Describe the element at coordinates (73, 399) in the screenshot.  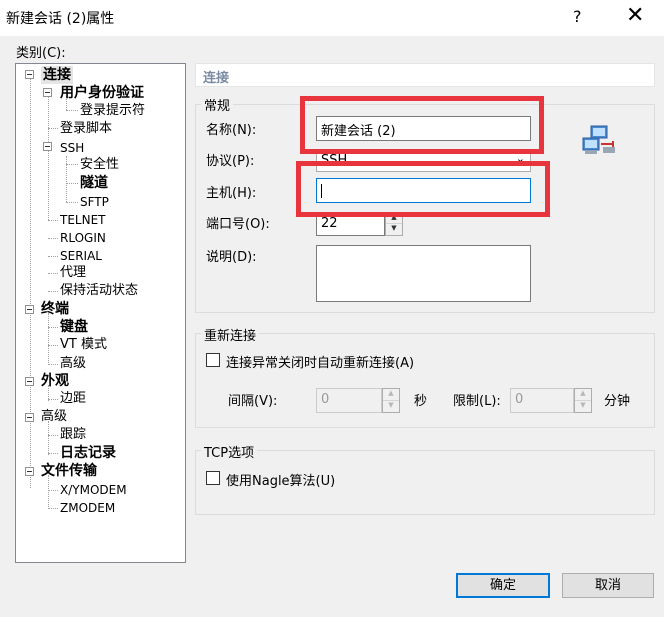
I see `tree-item-margin: 边距` at that location.